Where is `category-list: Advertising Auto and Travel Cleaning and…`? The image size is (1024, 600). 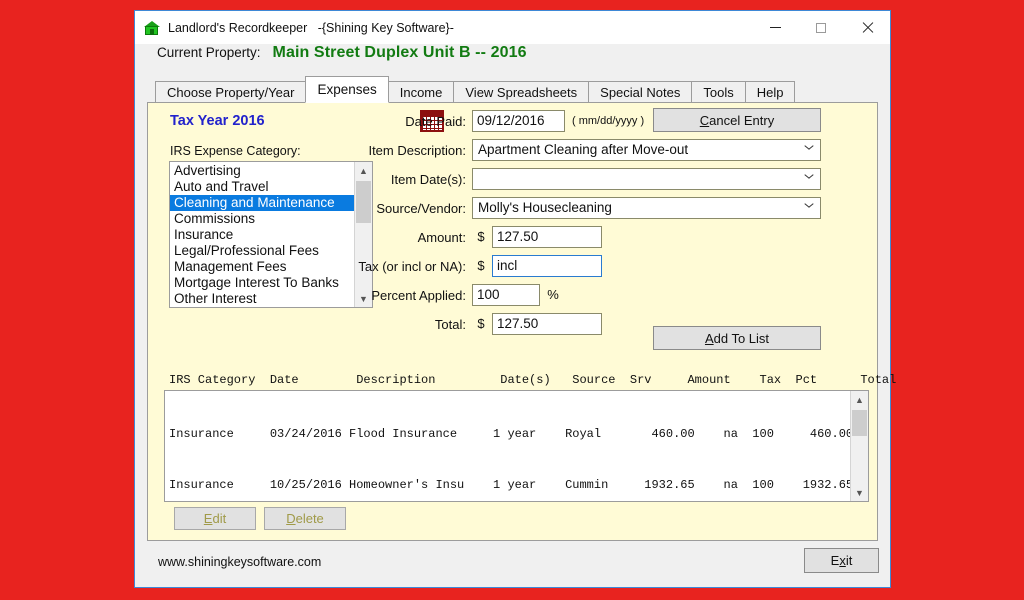
category-list: Advertising Auto and Travel Cleaning and… is located at coordinates (262, 234).